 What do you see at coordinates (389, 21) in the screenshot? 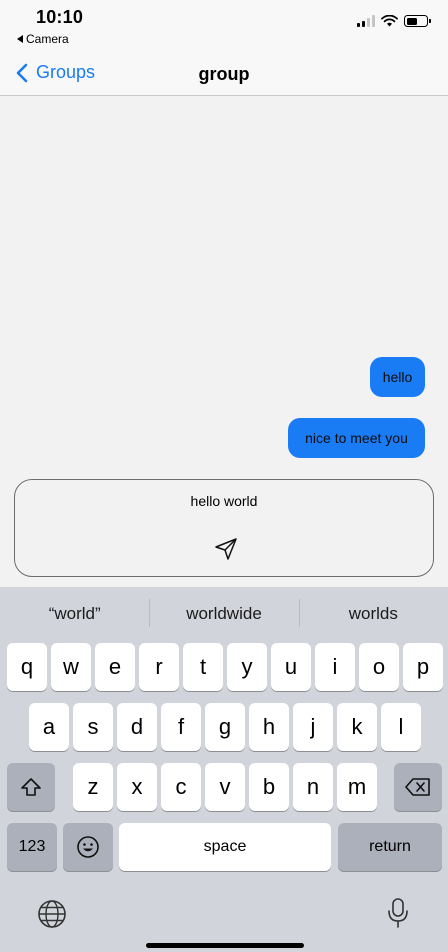
I see `wifi-icon` at bounding box center [389, 21].